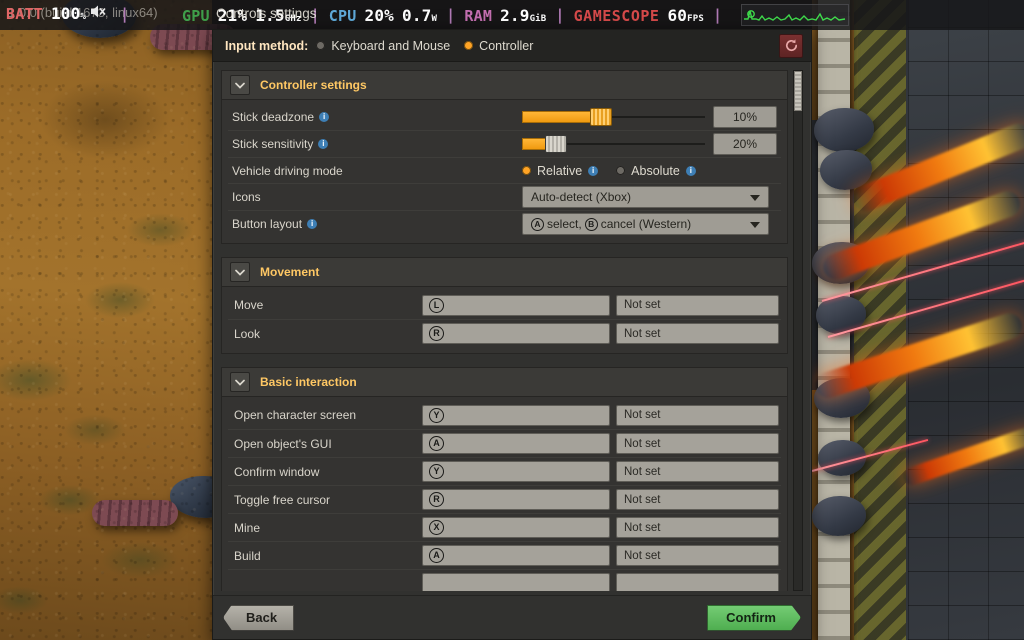 The image size is (1024, 640). What do you see at coordinates (516, 443) in the screenshot?
I see `bind-primary-open-objects-gui: A` at bounding box center [516, 443].